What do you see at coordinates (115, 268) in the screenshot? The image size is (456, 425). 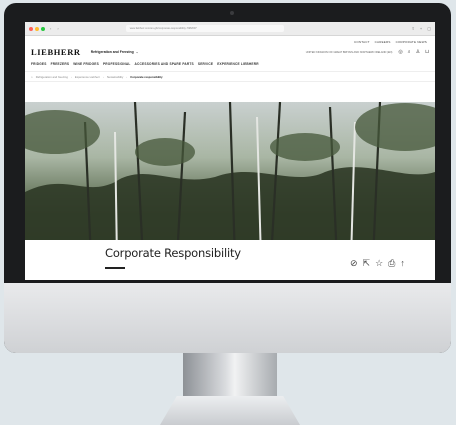 I see `title-underline` at bounding box center [115, 268].